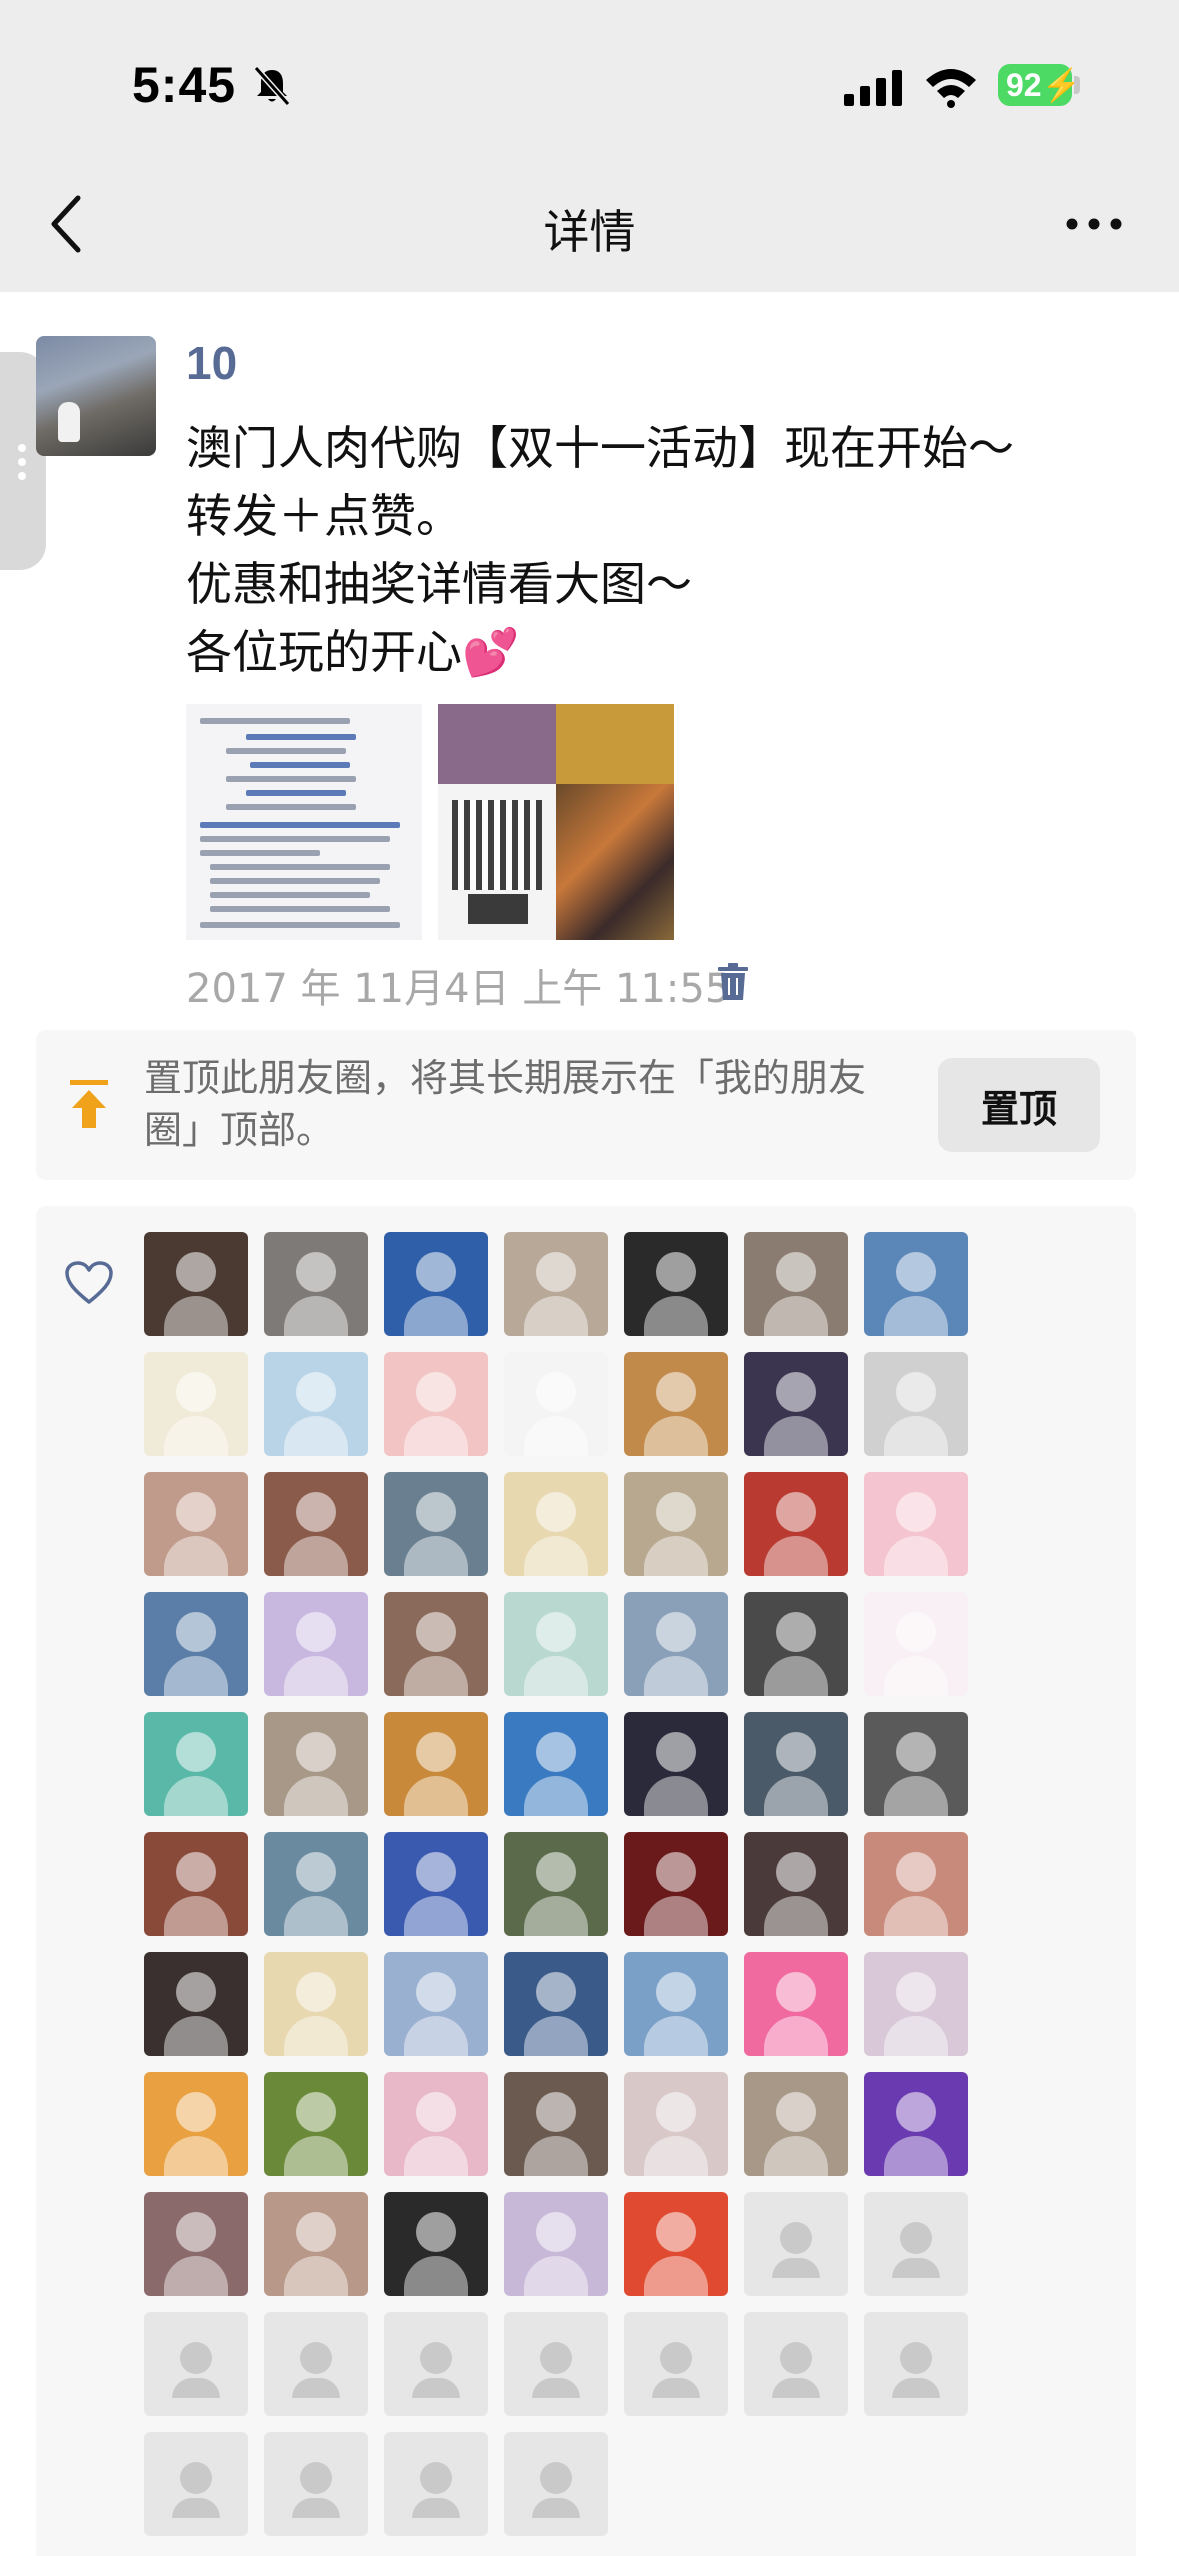 This screenshot has height=2556, width=1179. What do you see at coordinates (1039, 85) in the screenshot?
I see `battery-indicator: 92⚡` at bounding box center [1039, 85].